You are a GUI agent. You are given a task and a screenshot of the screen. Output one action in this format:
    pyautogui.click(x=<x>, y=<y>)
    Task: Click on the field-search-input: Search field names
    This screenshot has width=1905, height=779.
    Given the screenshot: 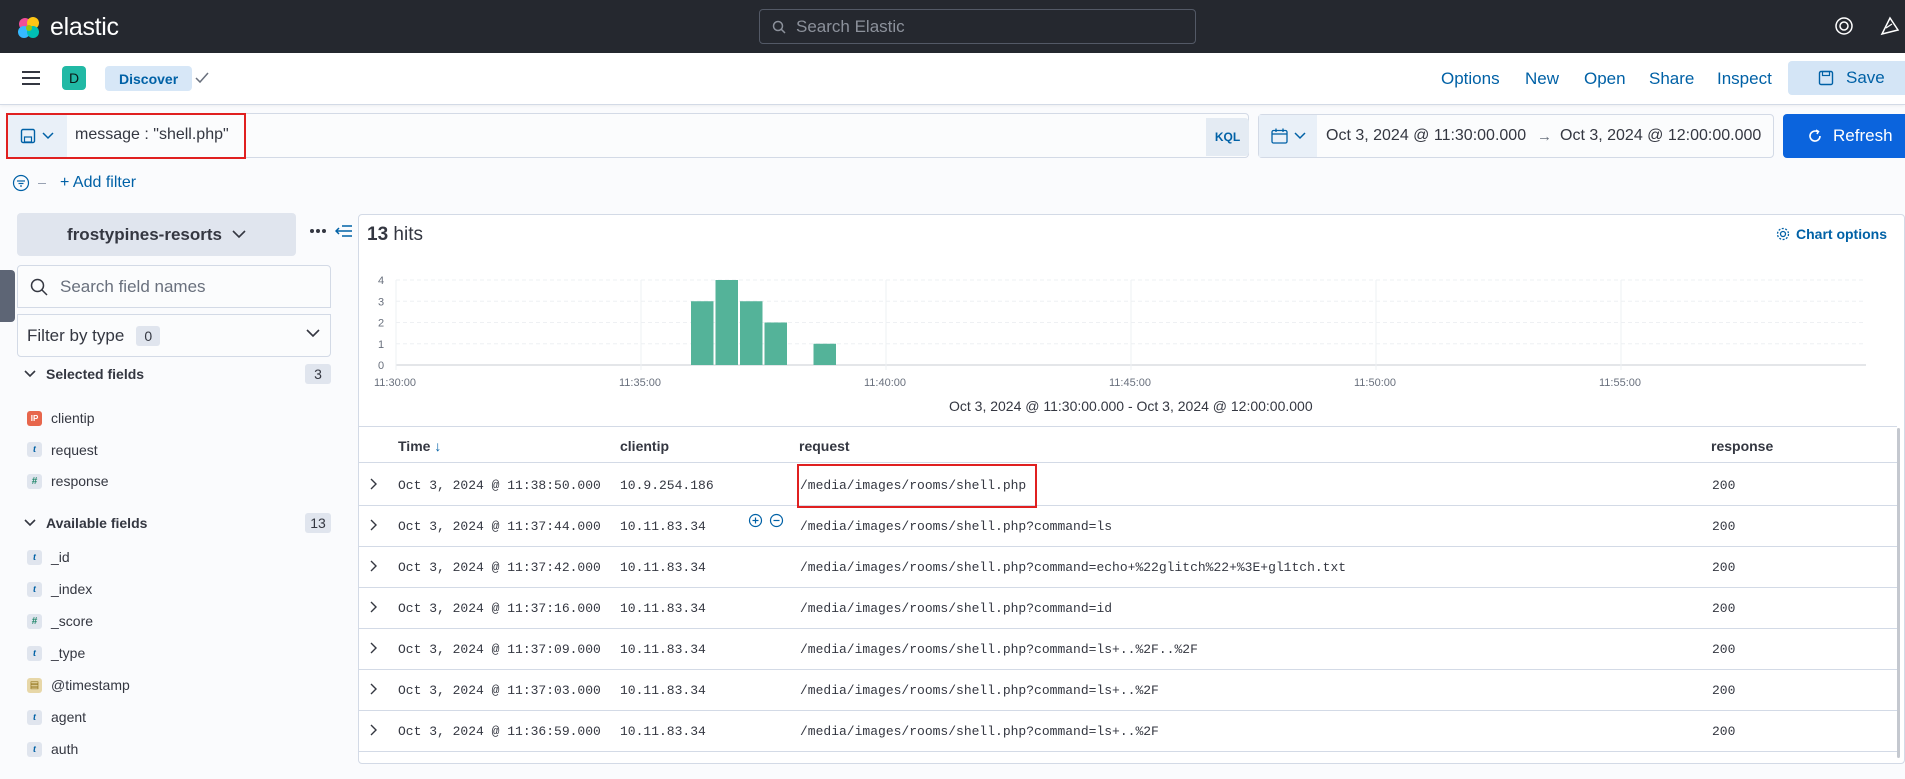 What is the action you would take?
    pyautogui.click(x=174, y=286)
    